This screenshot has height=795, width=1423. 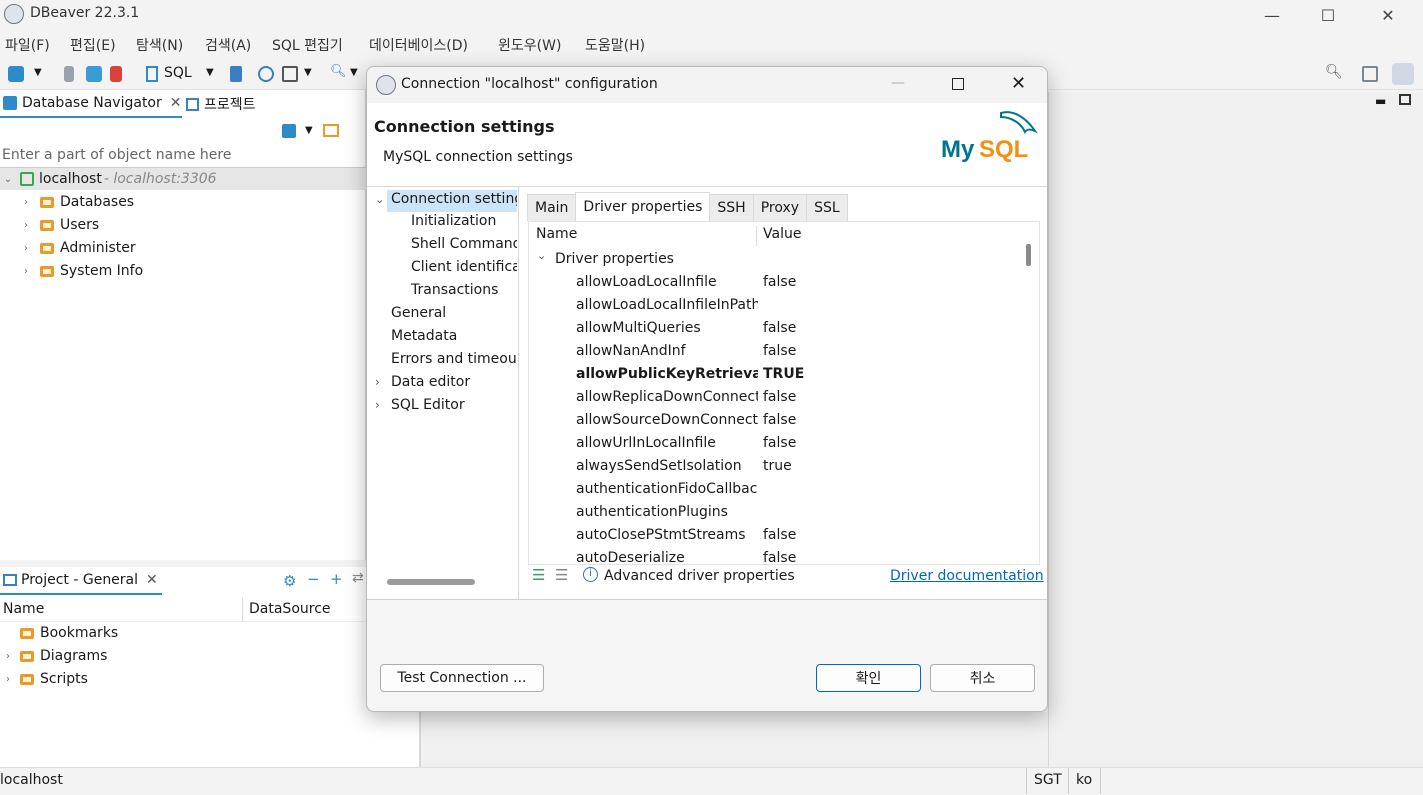 I want to click on close-dialog-button: ✕, so click(x=1018, y=83).